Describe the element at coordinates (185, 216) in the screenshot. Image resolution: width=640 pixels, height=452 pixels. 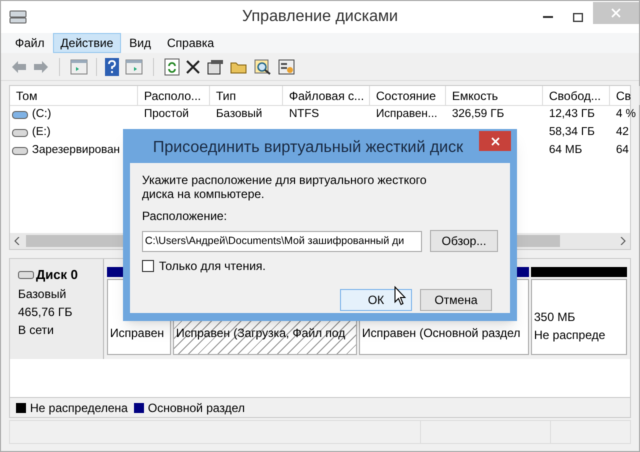
I see `location-label: Расположение:` at that location.